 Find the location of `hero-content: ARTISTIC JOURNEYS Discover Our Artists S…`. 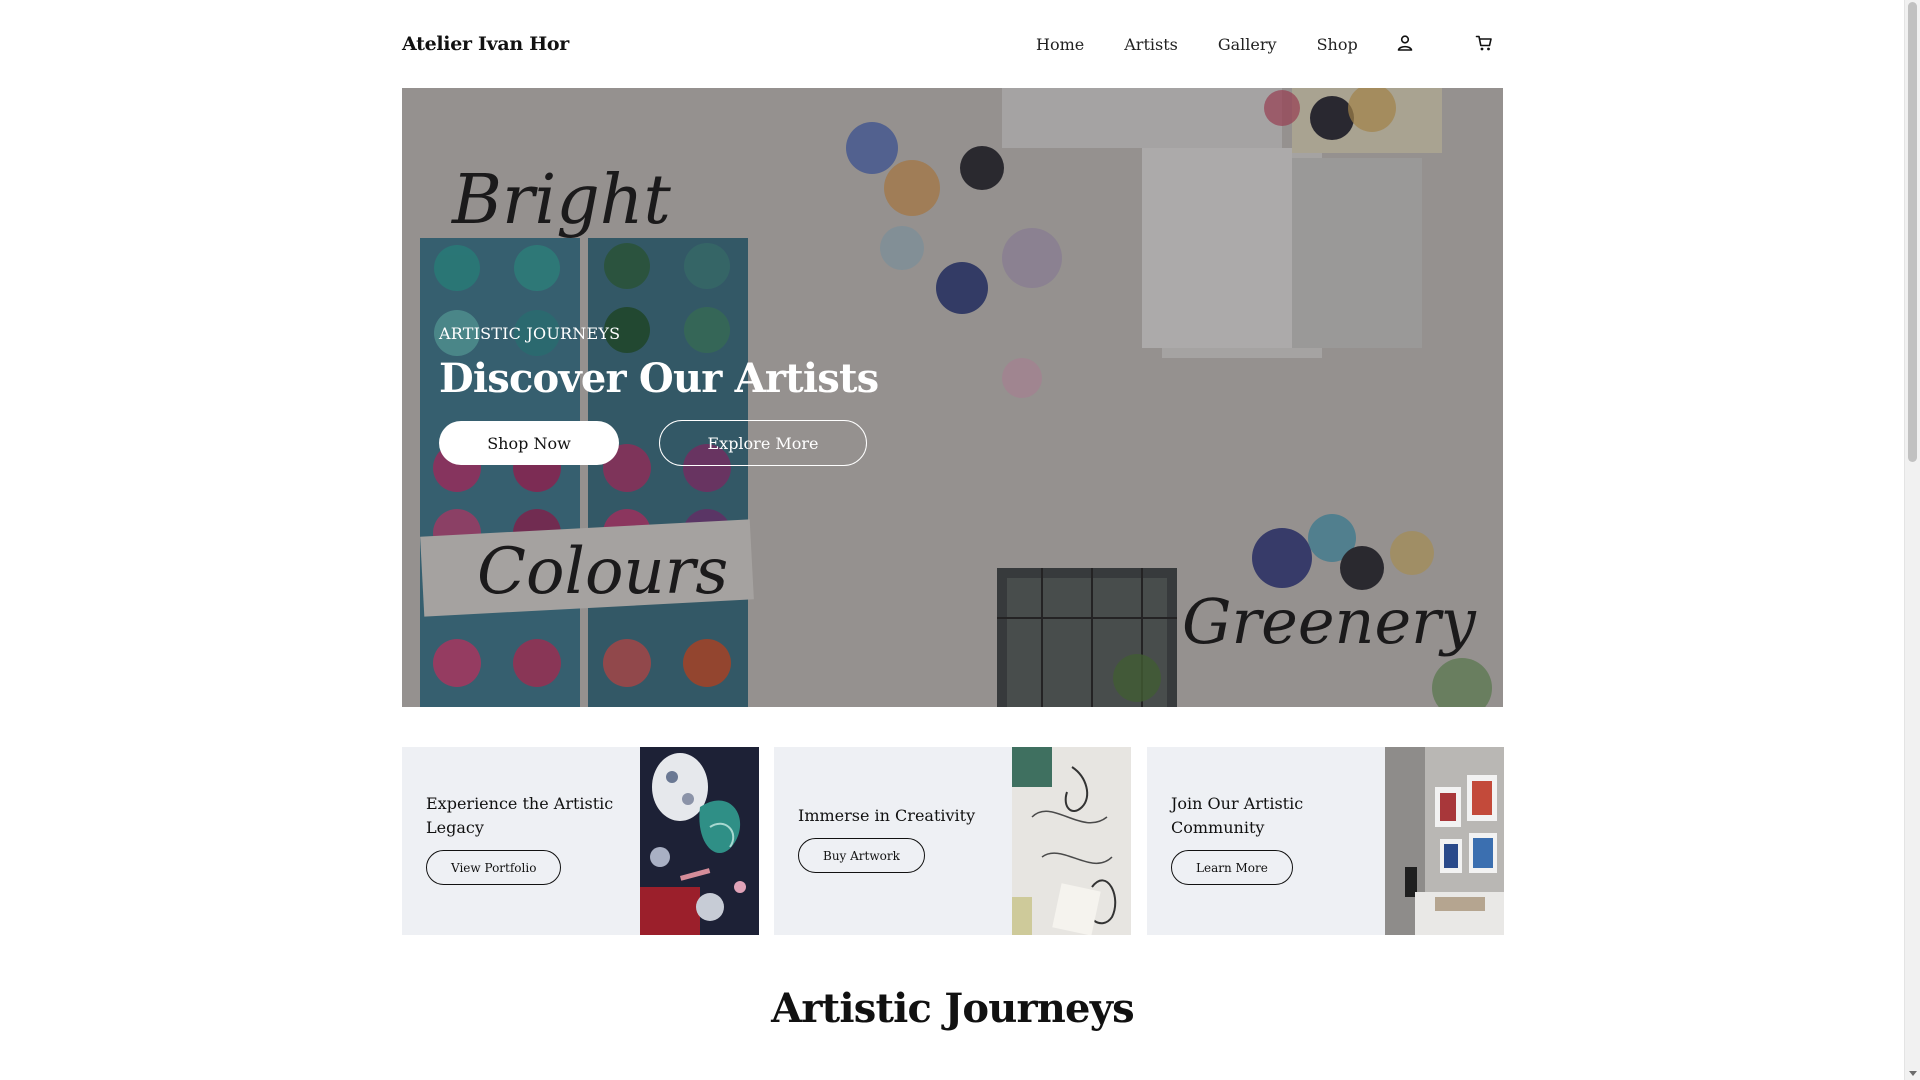

hero-content: ARTISTIC JOURNEYS Discover Our Artists S… is located at coordinates (659, 395).